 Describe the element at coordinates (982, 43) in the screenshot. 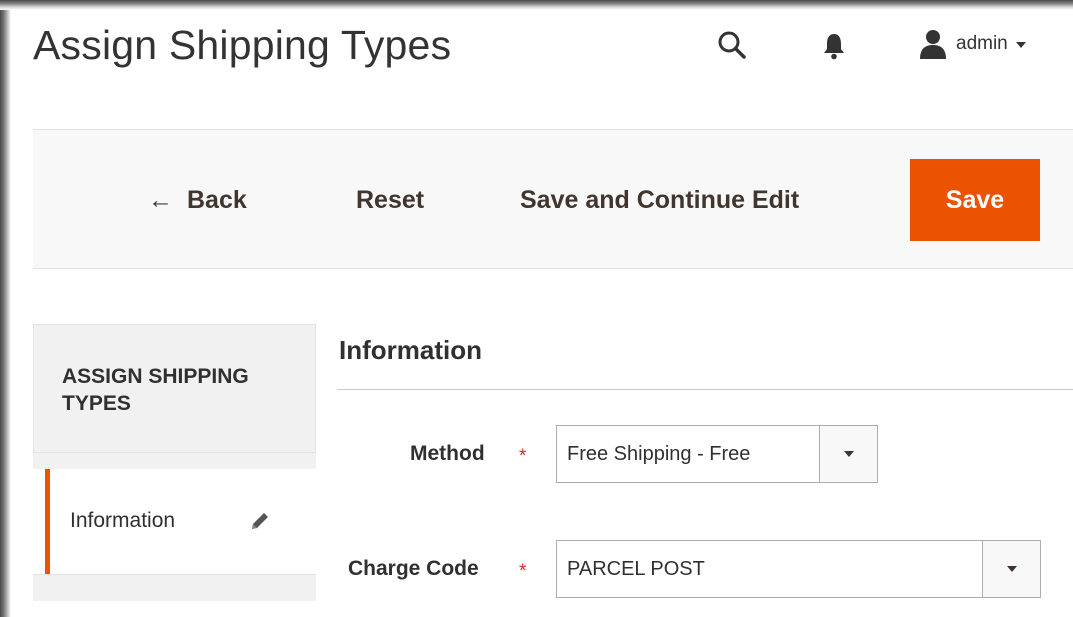

I see `user-name: admin` at that location.